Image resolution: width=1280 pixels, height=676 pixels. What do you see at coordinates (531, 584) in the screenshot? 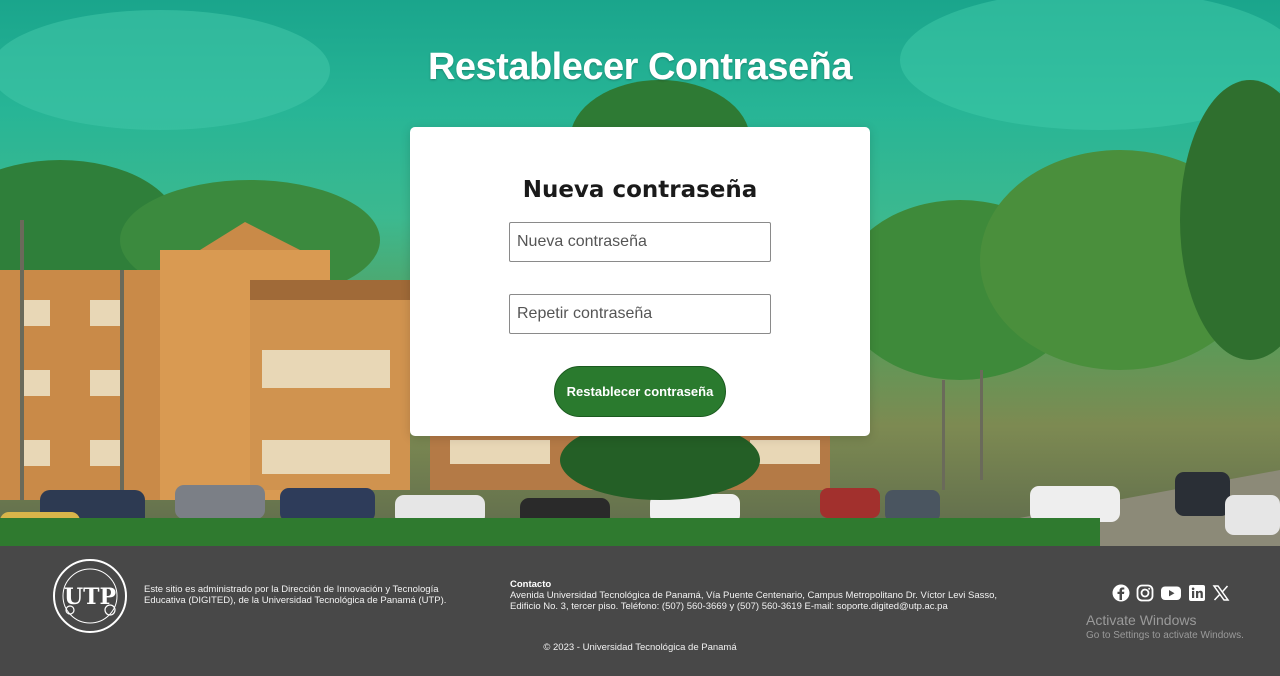
I see `contact-heading: Contacto` at bounding box center [531, 584].